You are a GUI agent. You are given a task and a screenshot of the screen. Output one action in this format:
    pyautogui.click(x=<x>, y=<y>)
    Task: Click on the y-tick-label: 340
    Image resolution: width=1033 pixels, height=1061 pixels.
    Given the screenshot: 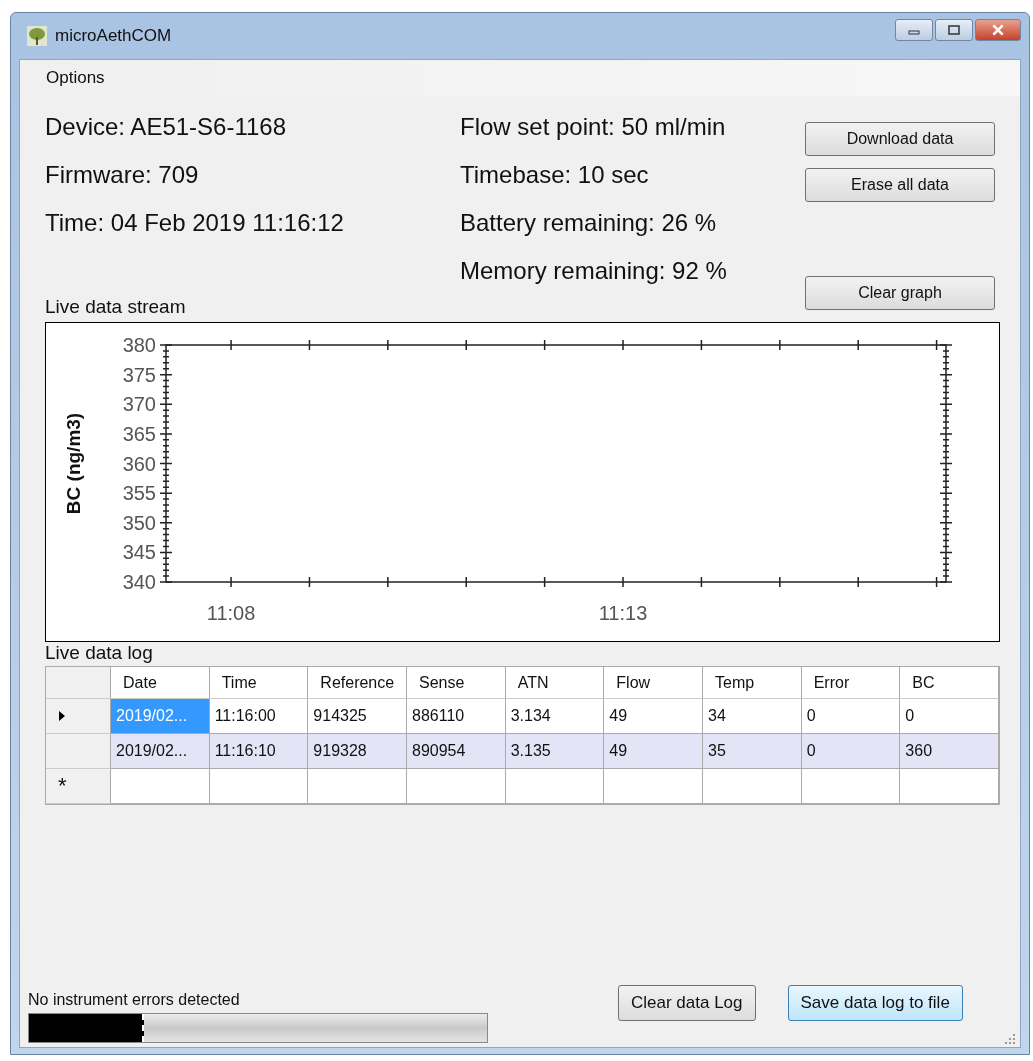 What is the action you would take?
    pyautogui.click(x=139, y=582)
    